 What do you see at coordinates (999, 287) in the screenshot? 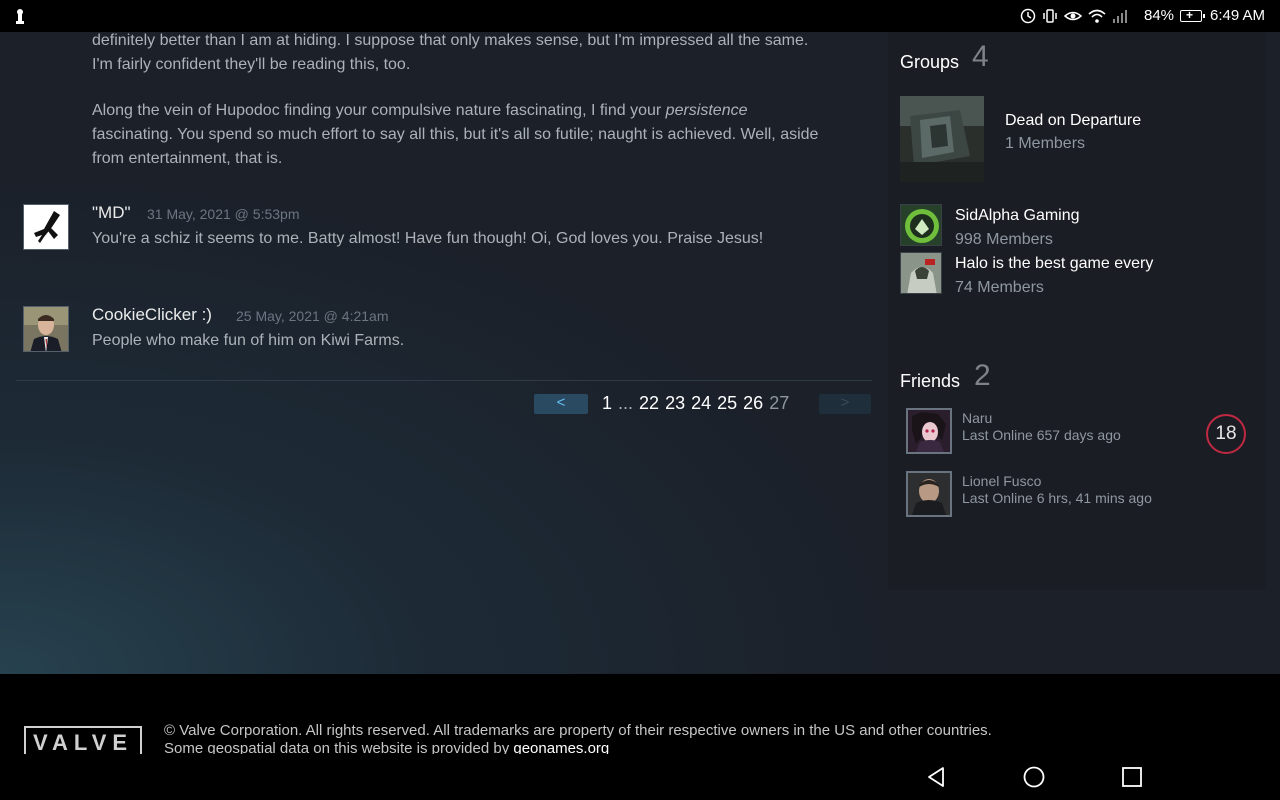
I see `group-members: 74 Members` at bounding box center [999, 287].